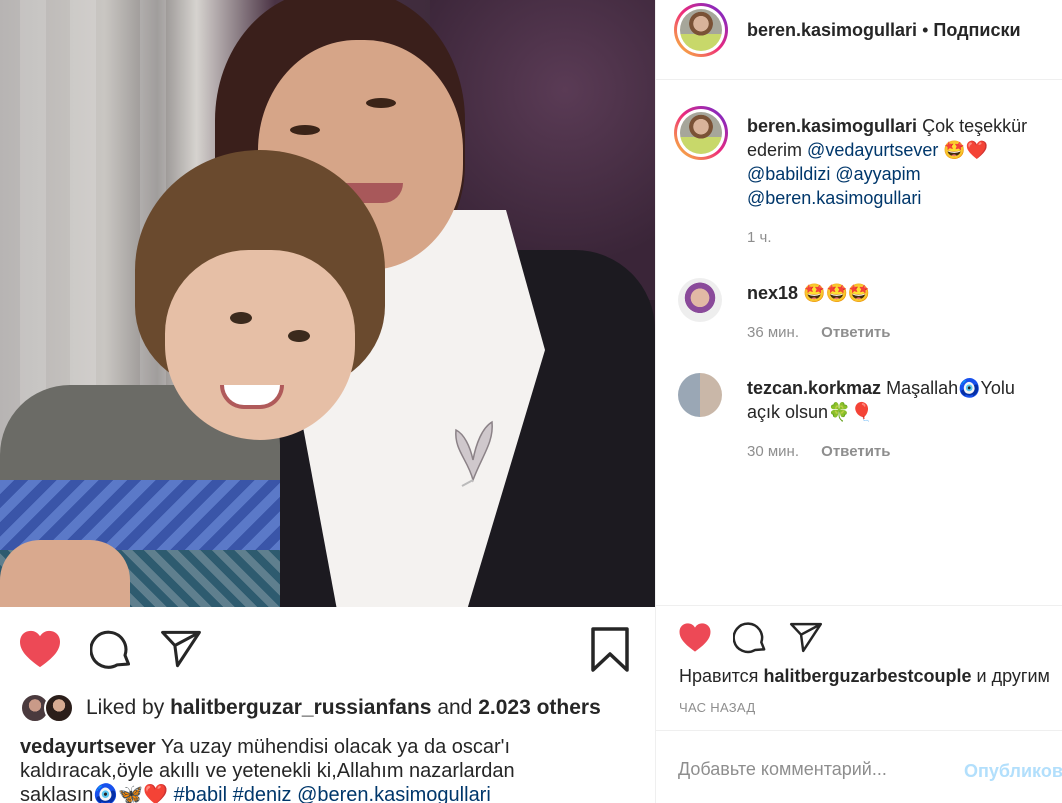  I want to click on header-user: beren.kasimogullari • Подписки, so click(884, 30).